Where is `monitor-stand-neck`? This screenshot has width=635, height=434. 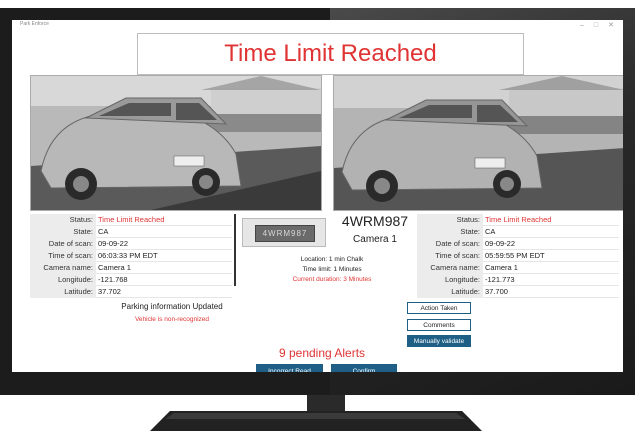 monitor-stand-neck is located at coordinates (326, 404).